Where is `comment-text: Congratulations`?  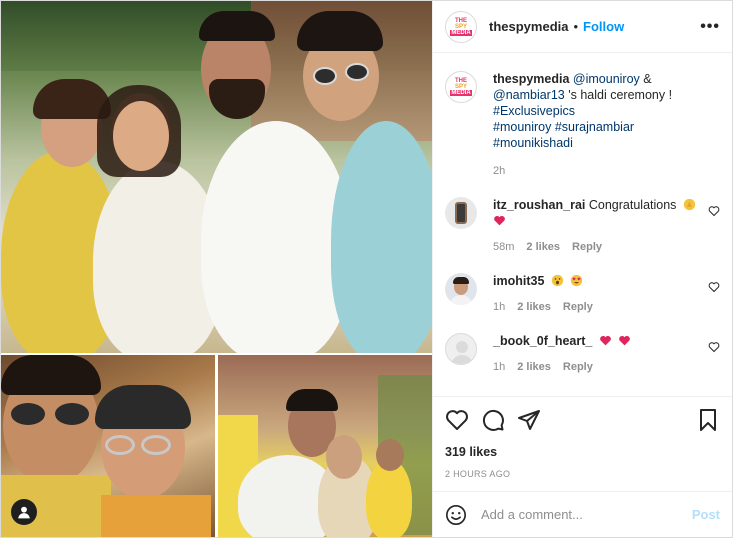 comment-text: Congratulations is located at coordinates (632, 205).